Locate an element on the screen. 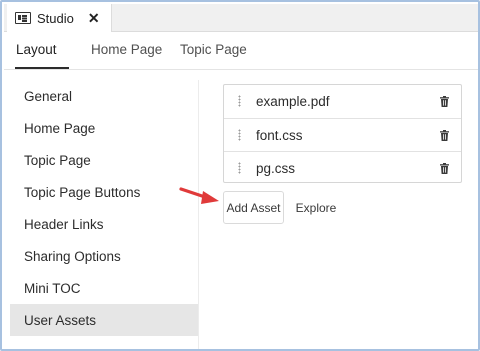 The height and width of the screenshot is (351, 480). layout-tabs: Layout Home Page Topic Page is located at coordinates (241, 51).